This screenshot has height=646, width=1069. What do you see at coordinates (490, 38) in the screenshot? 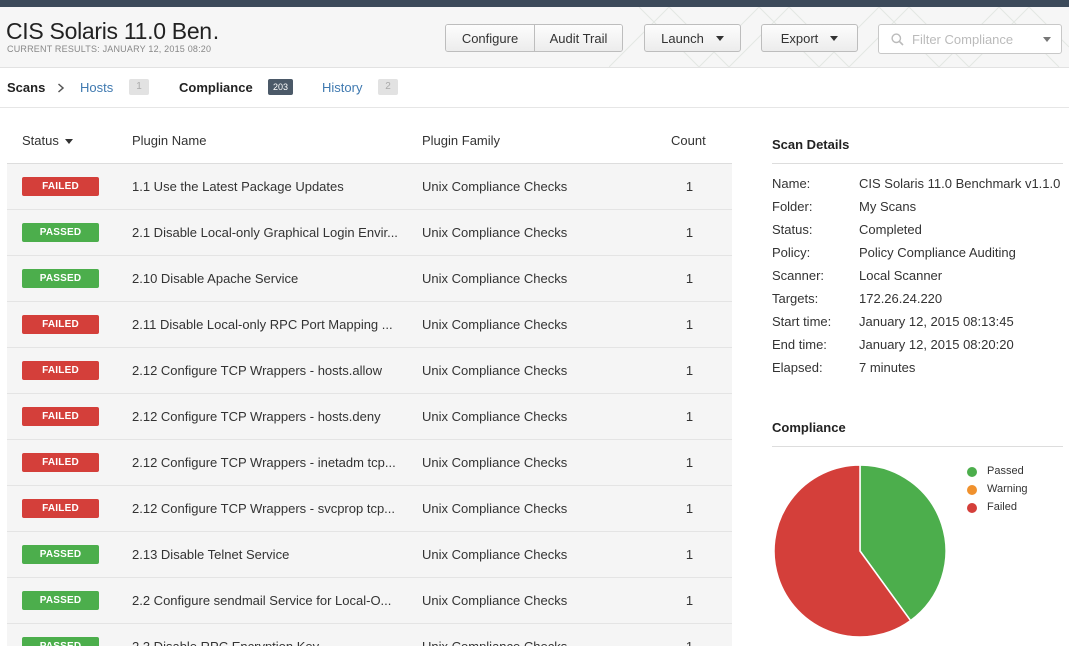
I see `configure-button: Configure` at bounding box center [490, 38].